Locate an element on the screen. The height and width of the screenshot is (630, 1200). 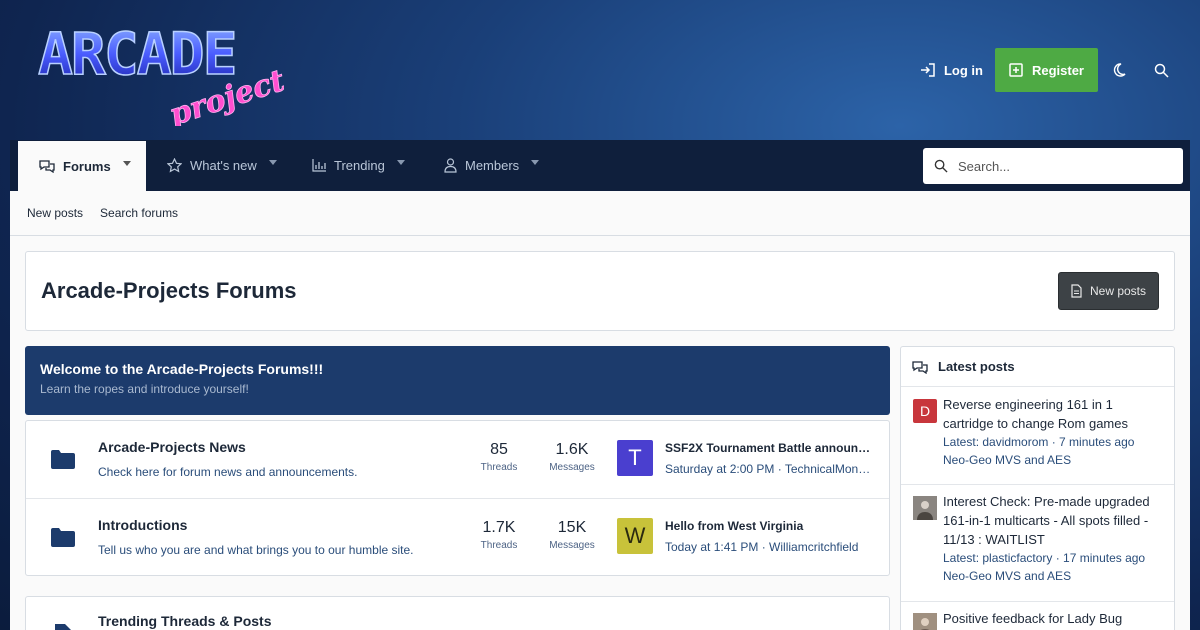
welcome-subtitle: Learn the ropes and introduce yourself! is located at coordinates (144, 389).